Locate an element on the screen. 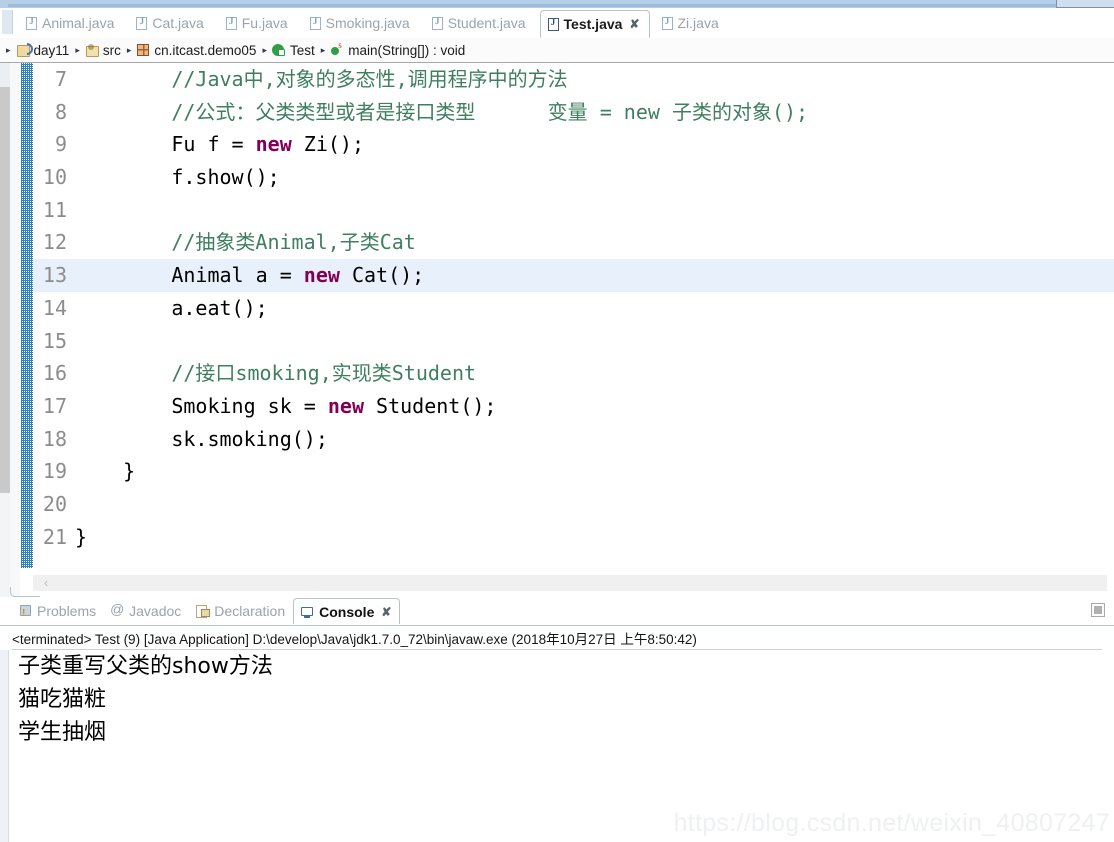  code-token-plain: Student(); is located at coordinates (430, 405).